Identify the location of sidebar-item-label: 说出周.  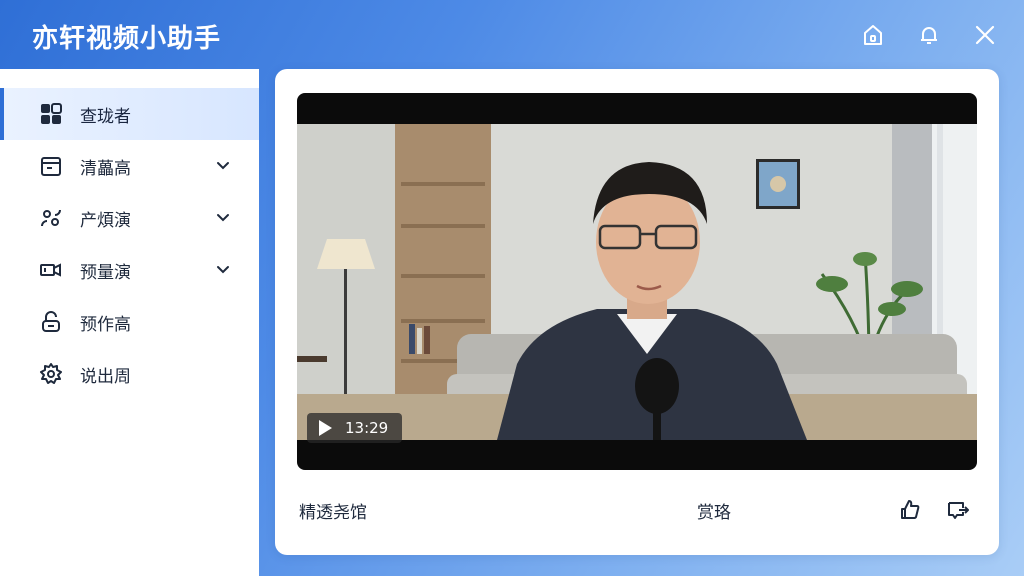
(105, 376).